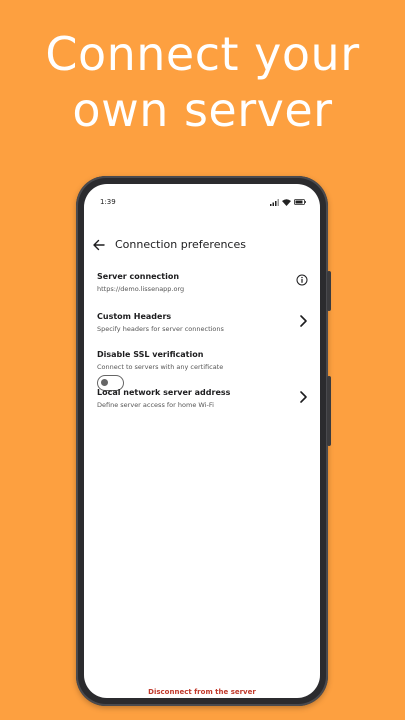  I want to click on phone-volume-button, so click(329, 411).